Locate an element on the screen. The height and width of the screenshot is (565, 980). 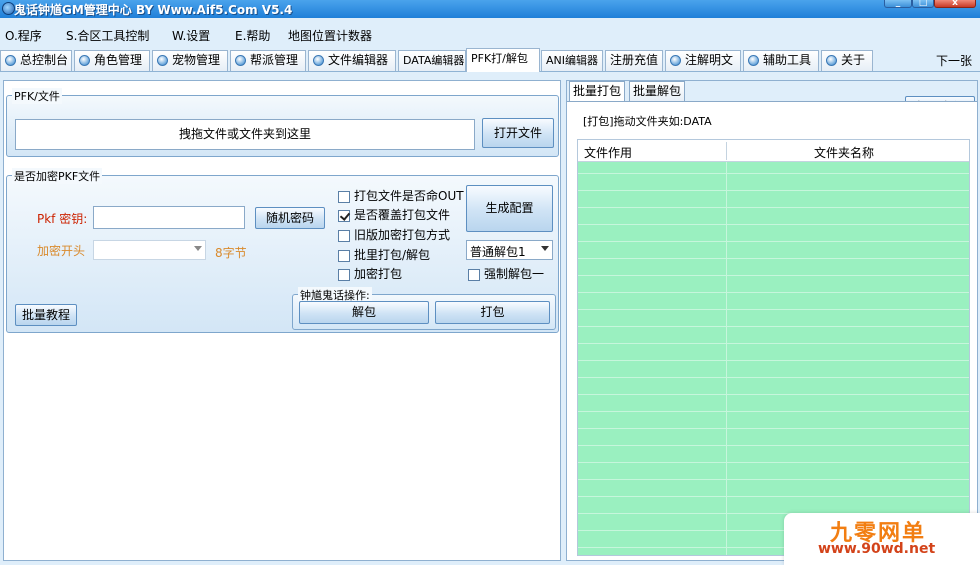
table-header: 文件作用 文件夹名称 is located at coordinates (773, 151).